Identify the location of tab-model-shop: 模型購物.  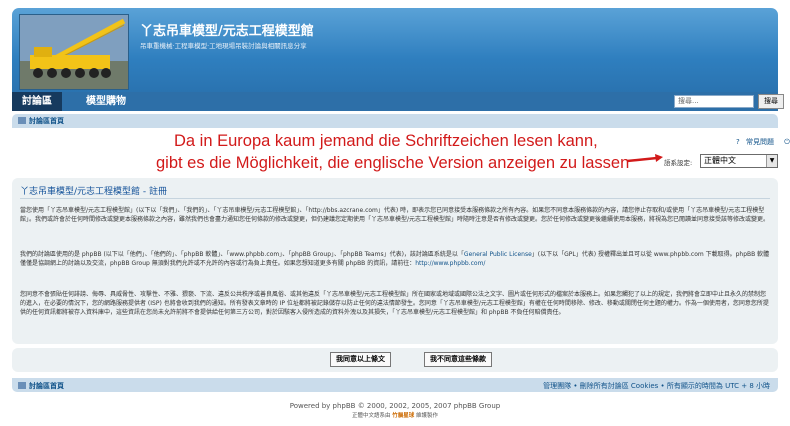
(106, 101).